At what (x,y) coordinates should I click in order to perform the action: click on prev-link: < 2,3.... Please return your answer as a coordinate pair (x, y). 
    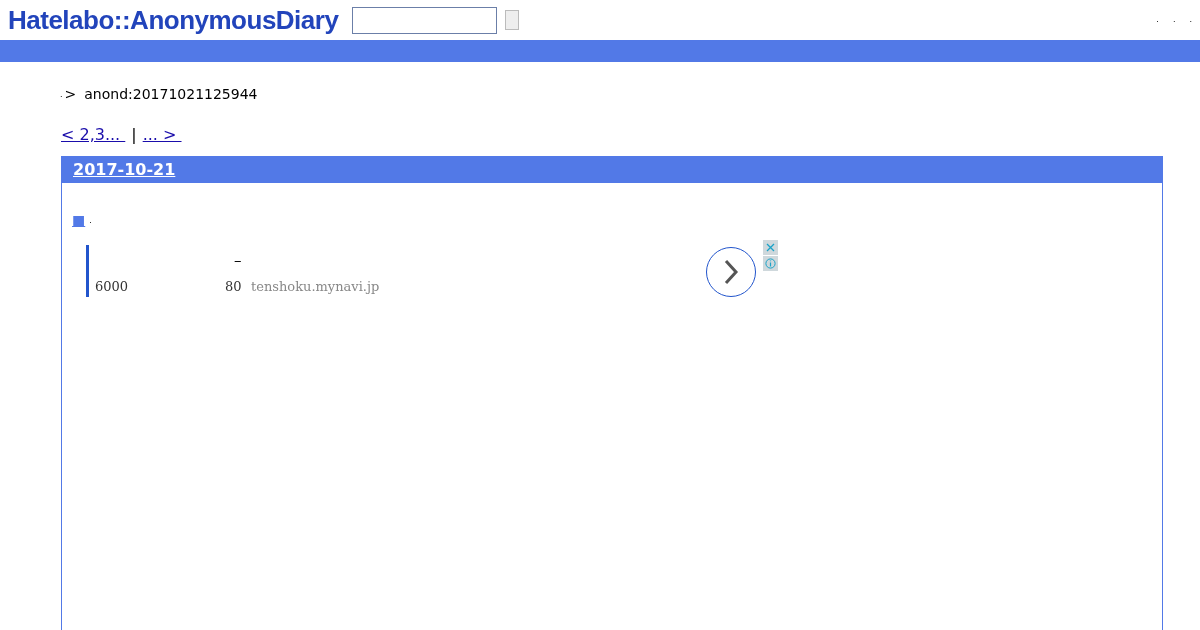
    Looking at the image, I should click on (93, 135).